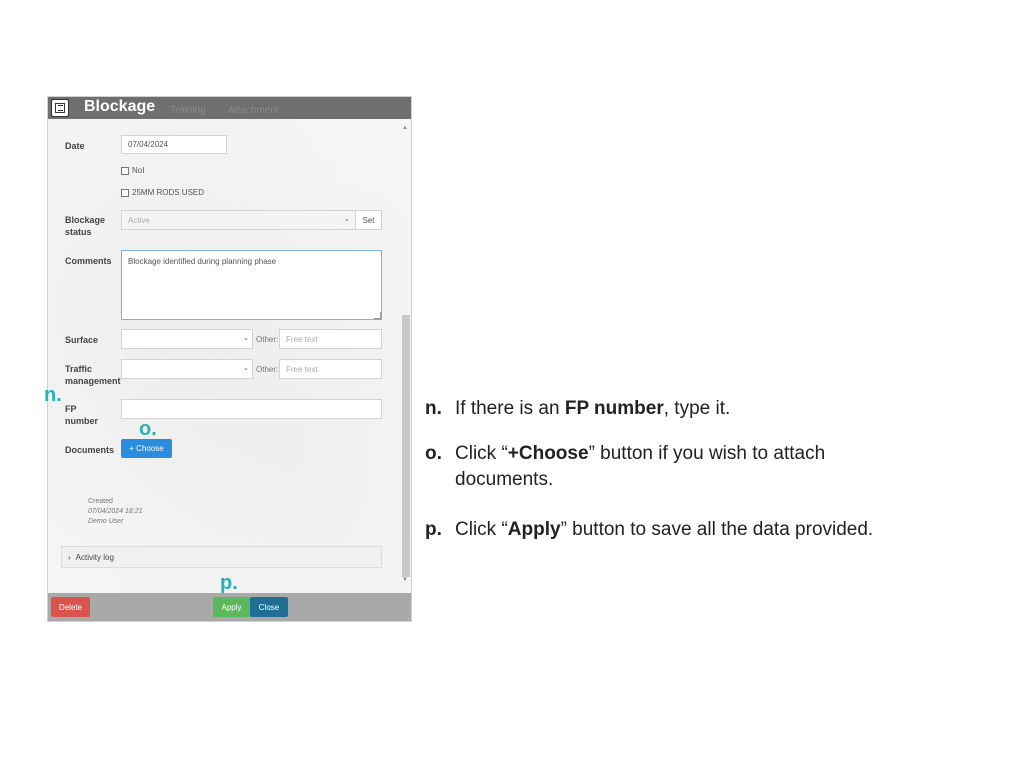 This screenshot has height=768, width=1024. Describe the element at coordinates (510, 408) in the screenshot. I see `instruction-text: If there is an` at that location.